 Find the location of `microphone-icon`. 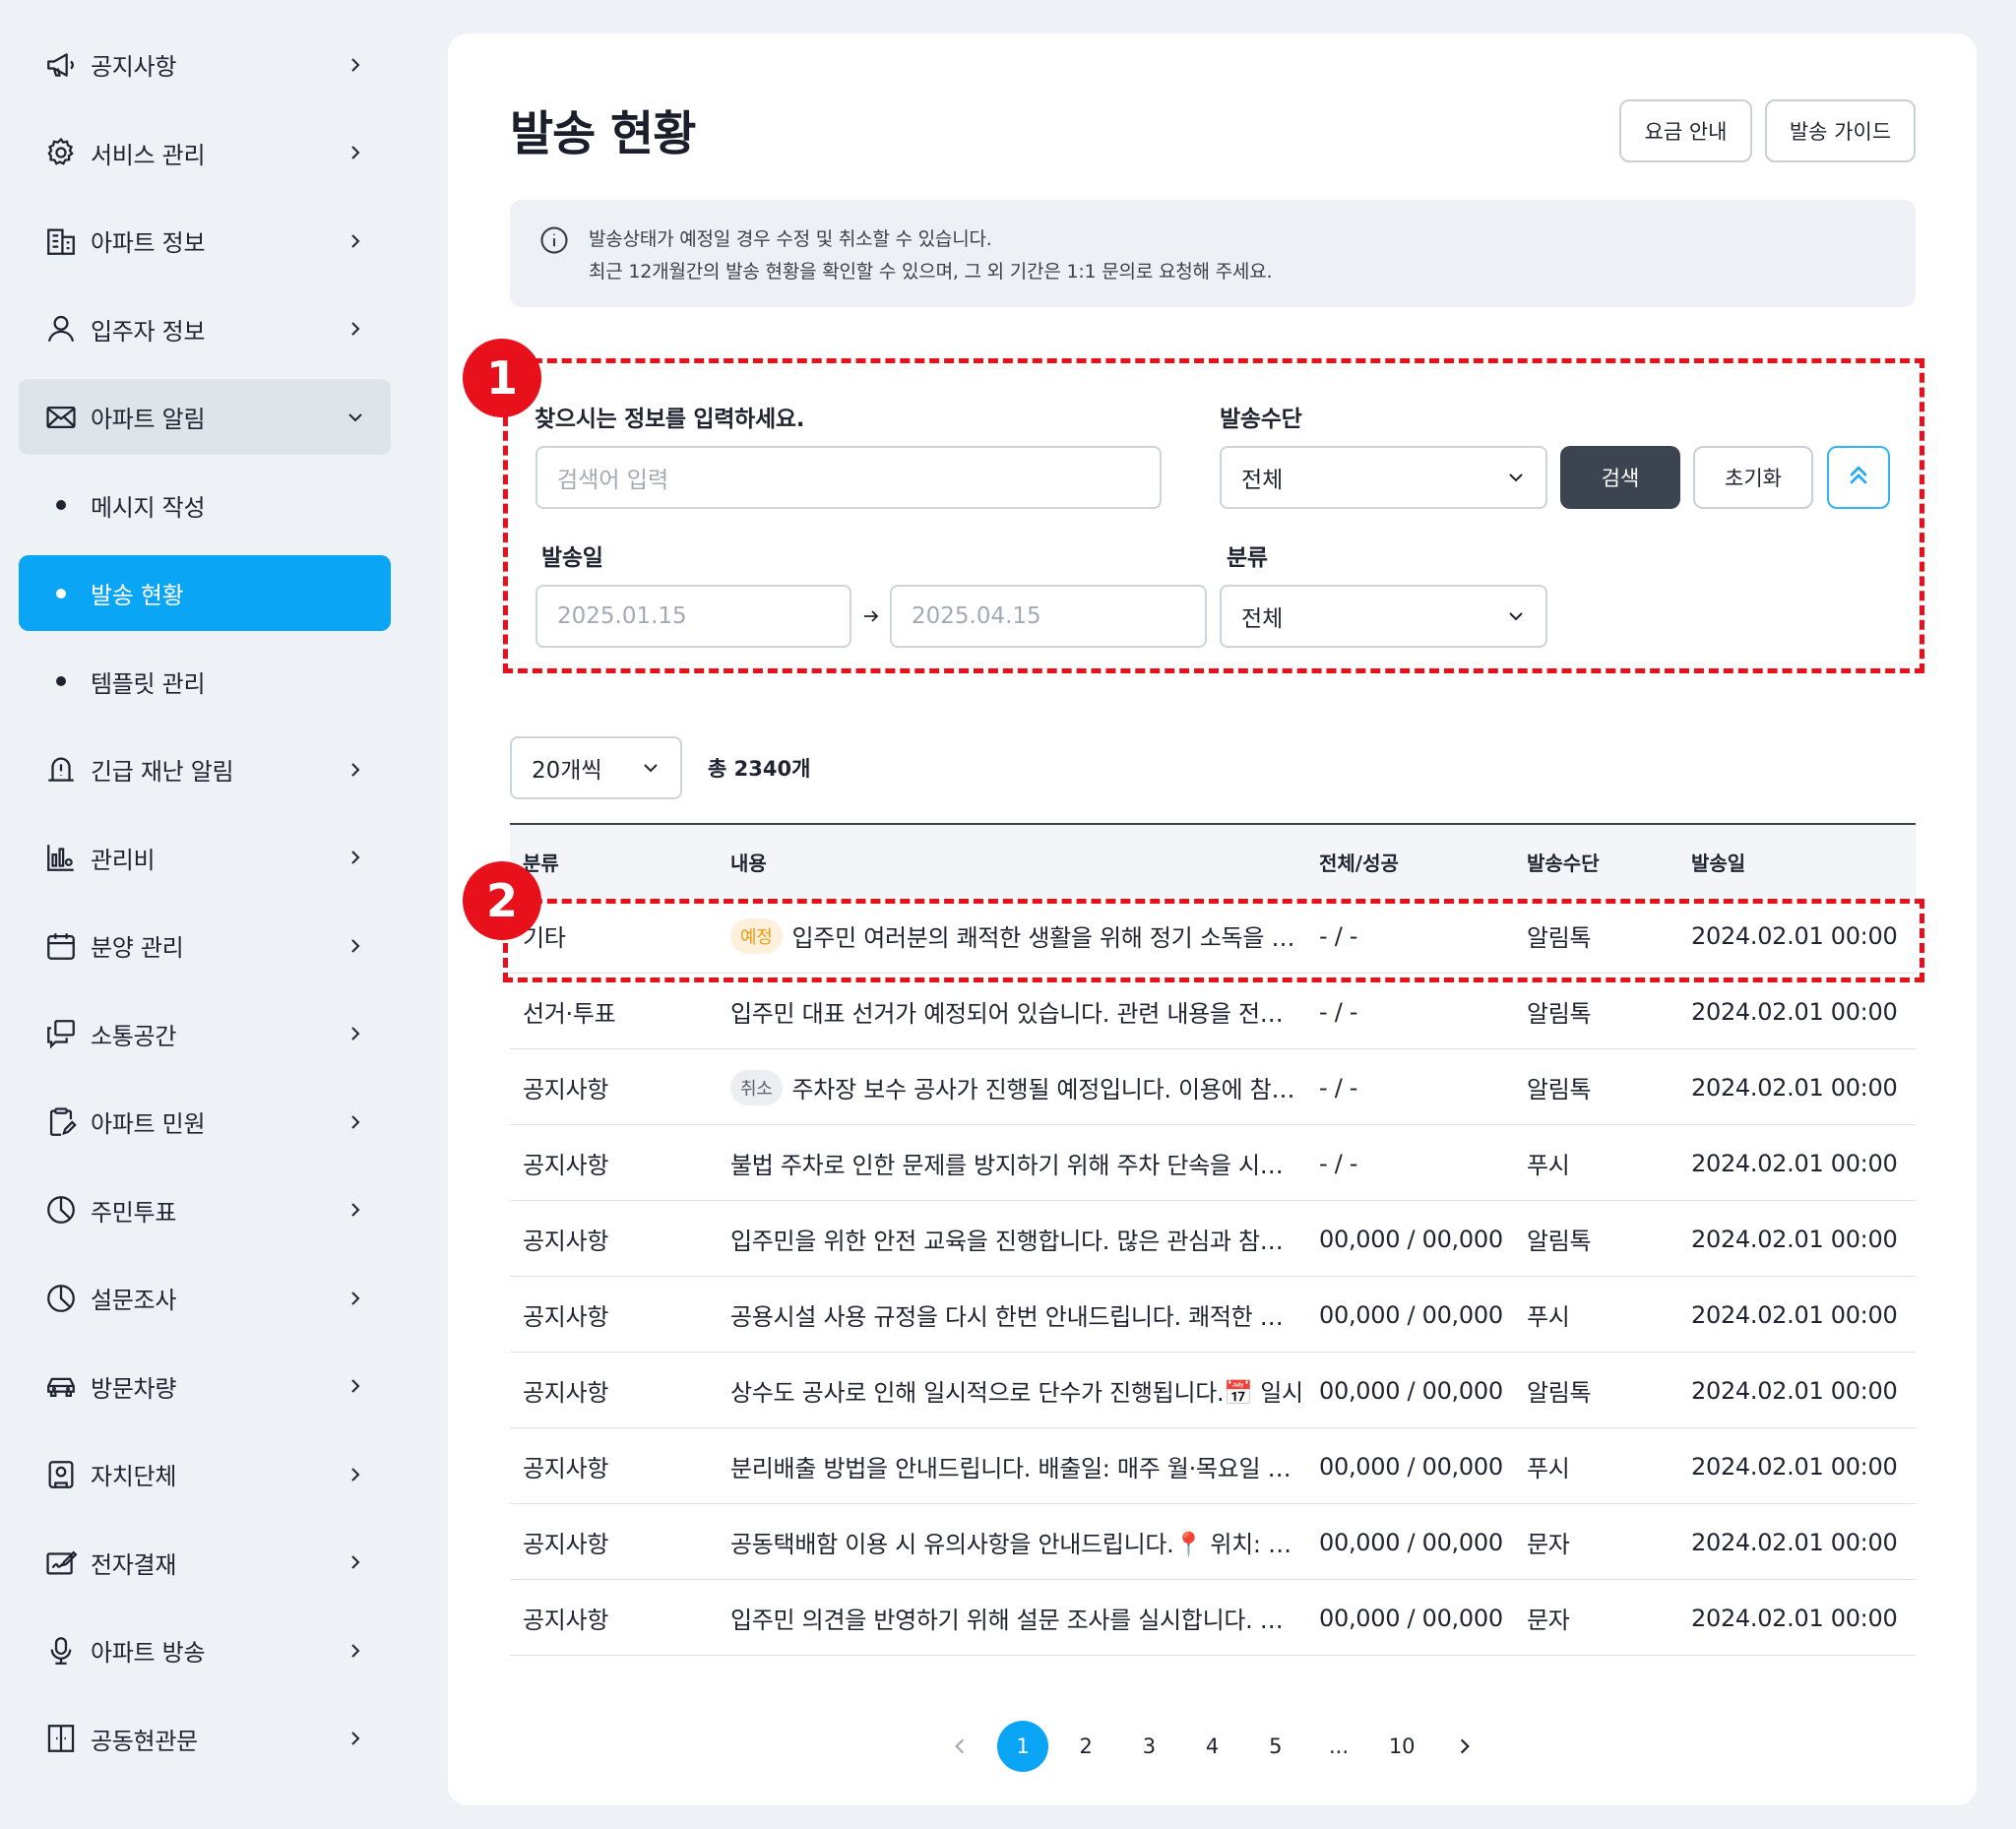

microphone-icon is located at coordinates (61, 1651).